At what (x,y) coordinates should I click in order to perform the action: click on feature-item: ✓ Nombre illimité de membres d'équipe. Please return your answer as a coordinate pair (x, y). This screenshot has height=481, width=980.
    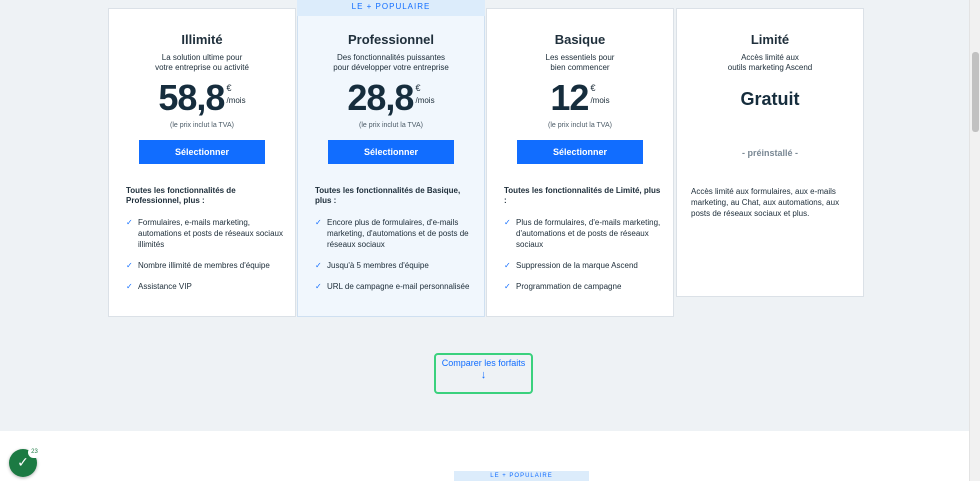
    Looking at the image, I should click on (204, 265).